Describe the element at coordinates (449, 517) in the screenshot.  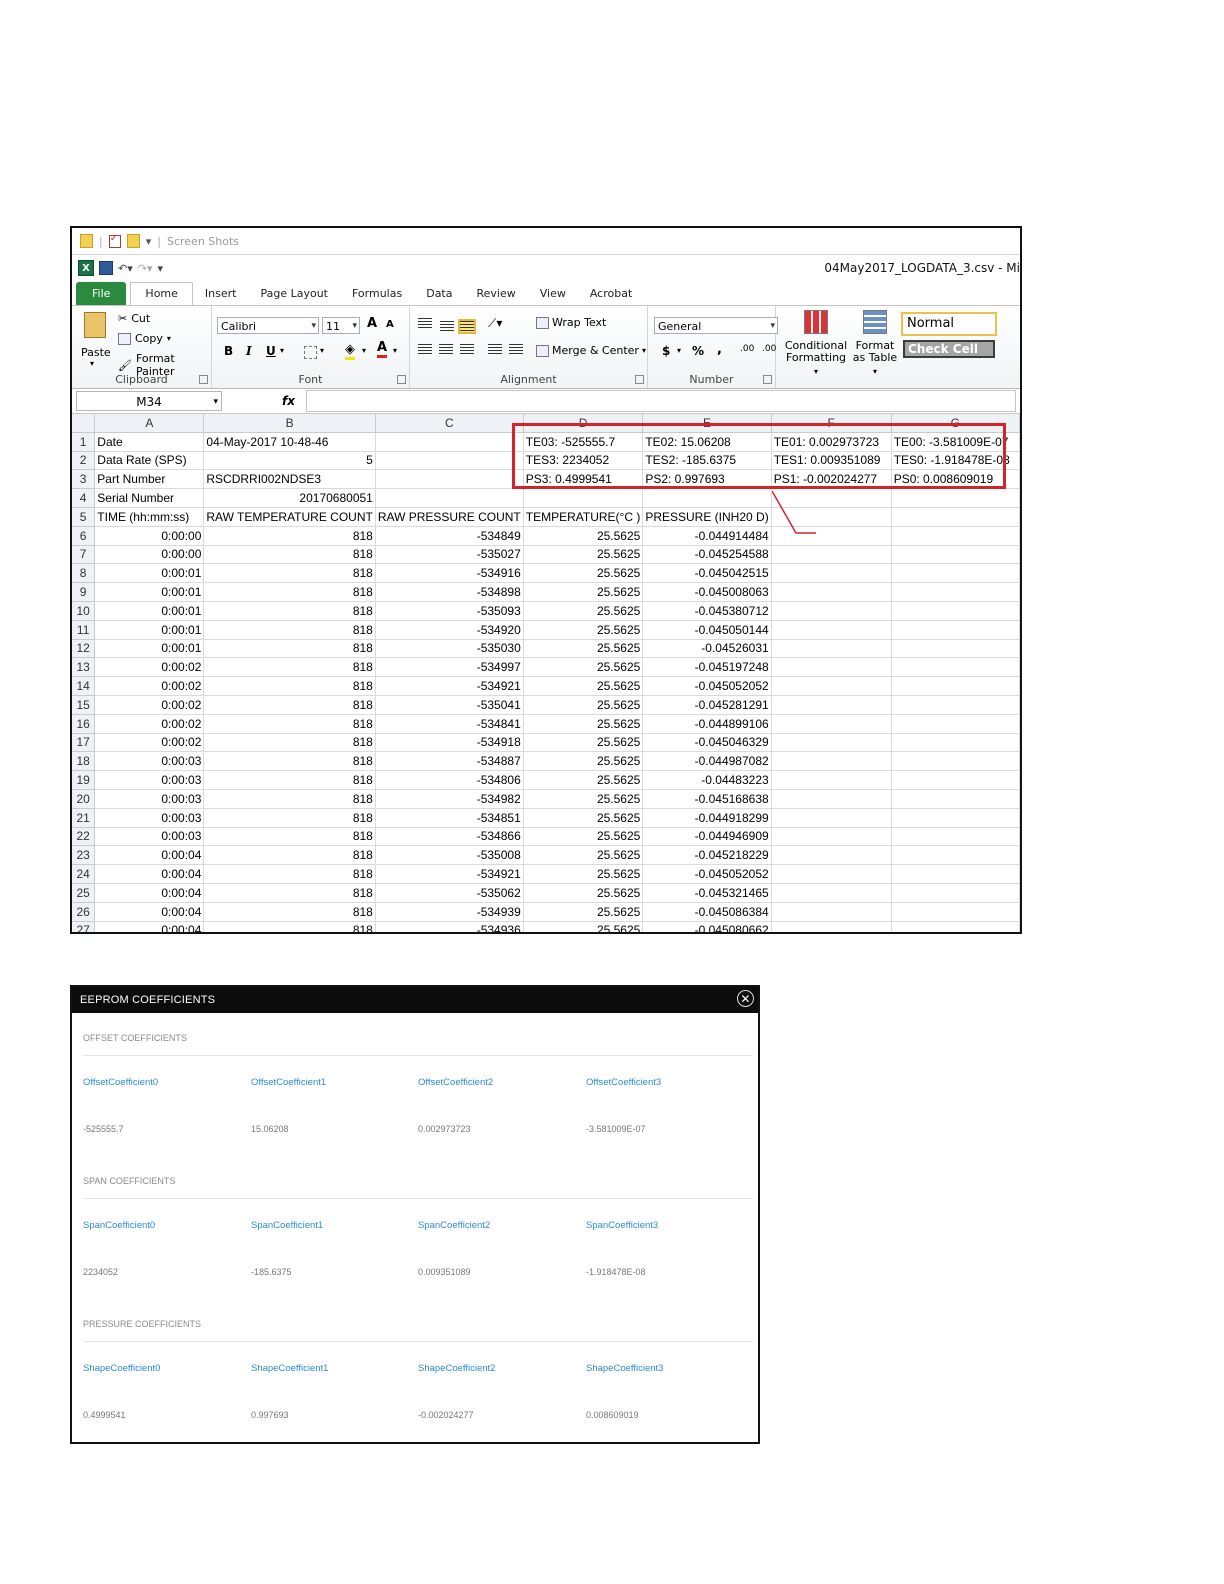
I see `column-title-cell: RAW PRESSURE COUNT` at that location.